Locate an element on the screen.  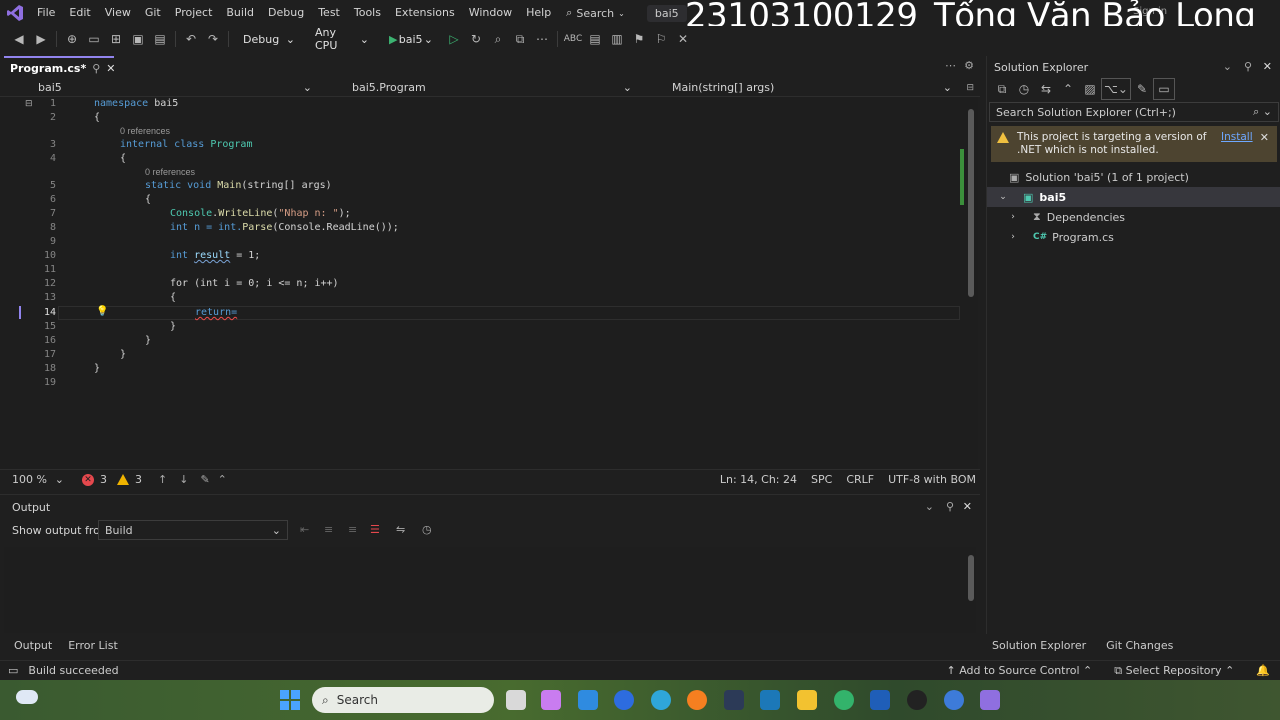
error-count: 3 is located at coordinates (103, 479).